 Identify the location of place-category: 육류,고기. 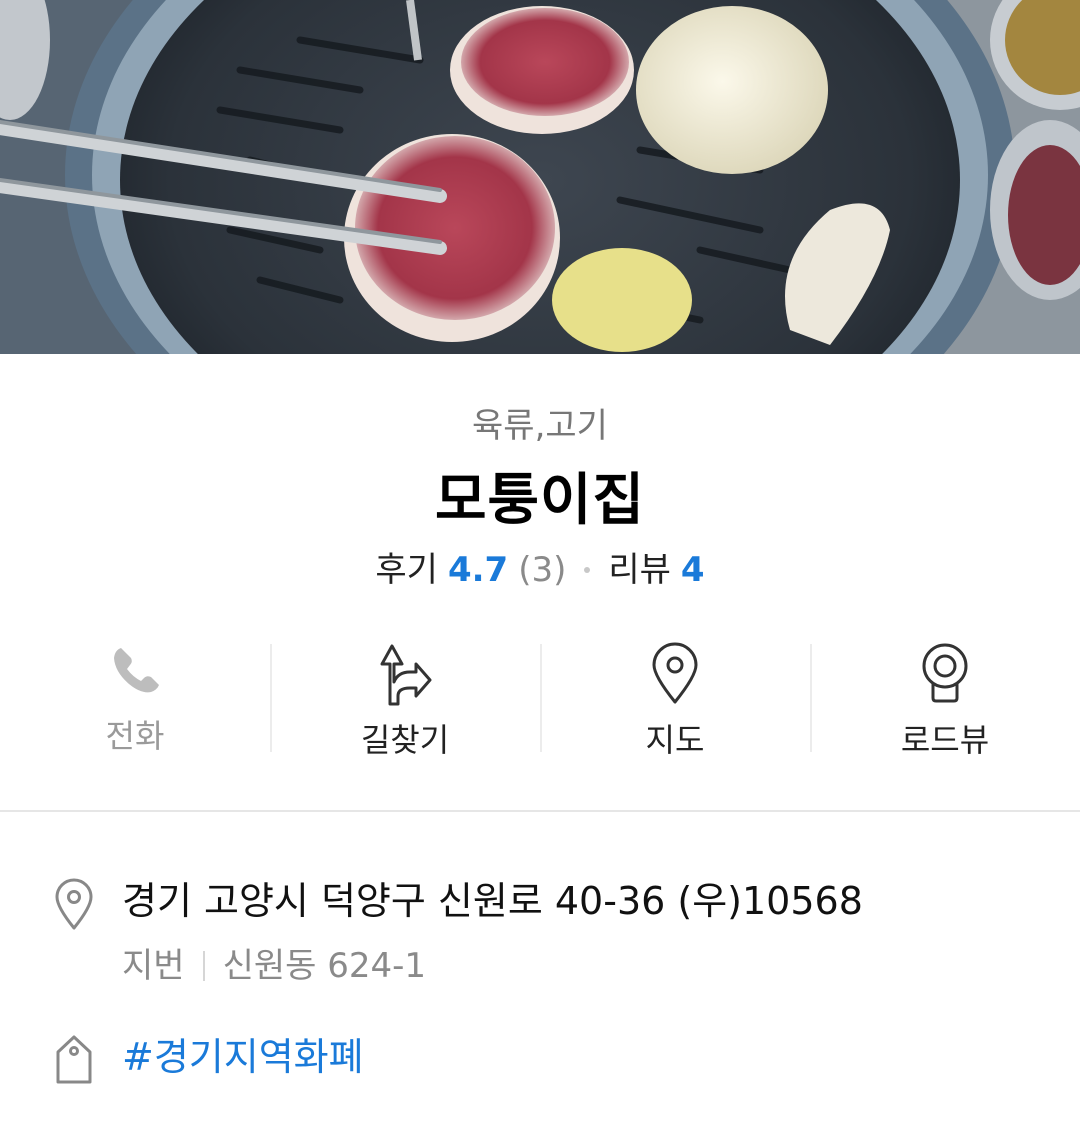
(540, 426).